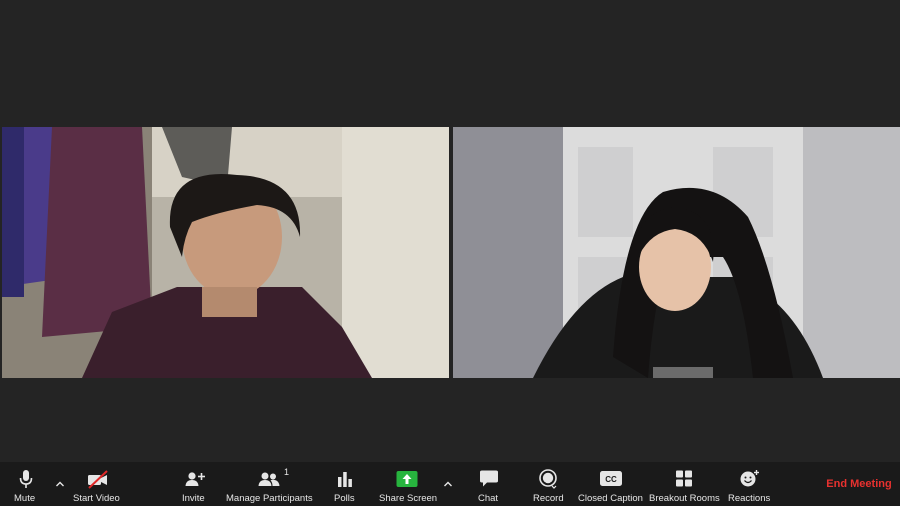 This screenshot has height=506, width=900. I want to click on chat-bubble-icon, so click(489, 479).